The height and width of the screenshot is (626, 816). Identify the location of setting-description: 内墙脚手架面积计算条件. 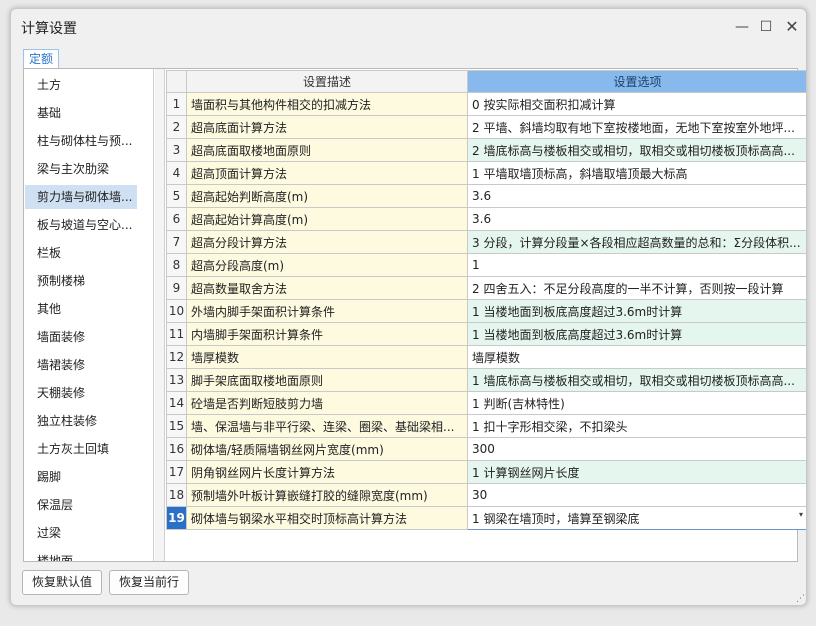
(327, 334).